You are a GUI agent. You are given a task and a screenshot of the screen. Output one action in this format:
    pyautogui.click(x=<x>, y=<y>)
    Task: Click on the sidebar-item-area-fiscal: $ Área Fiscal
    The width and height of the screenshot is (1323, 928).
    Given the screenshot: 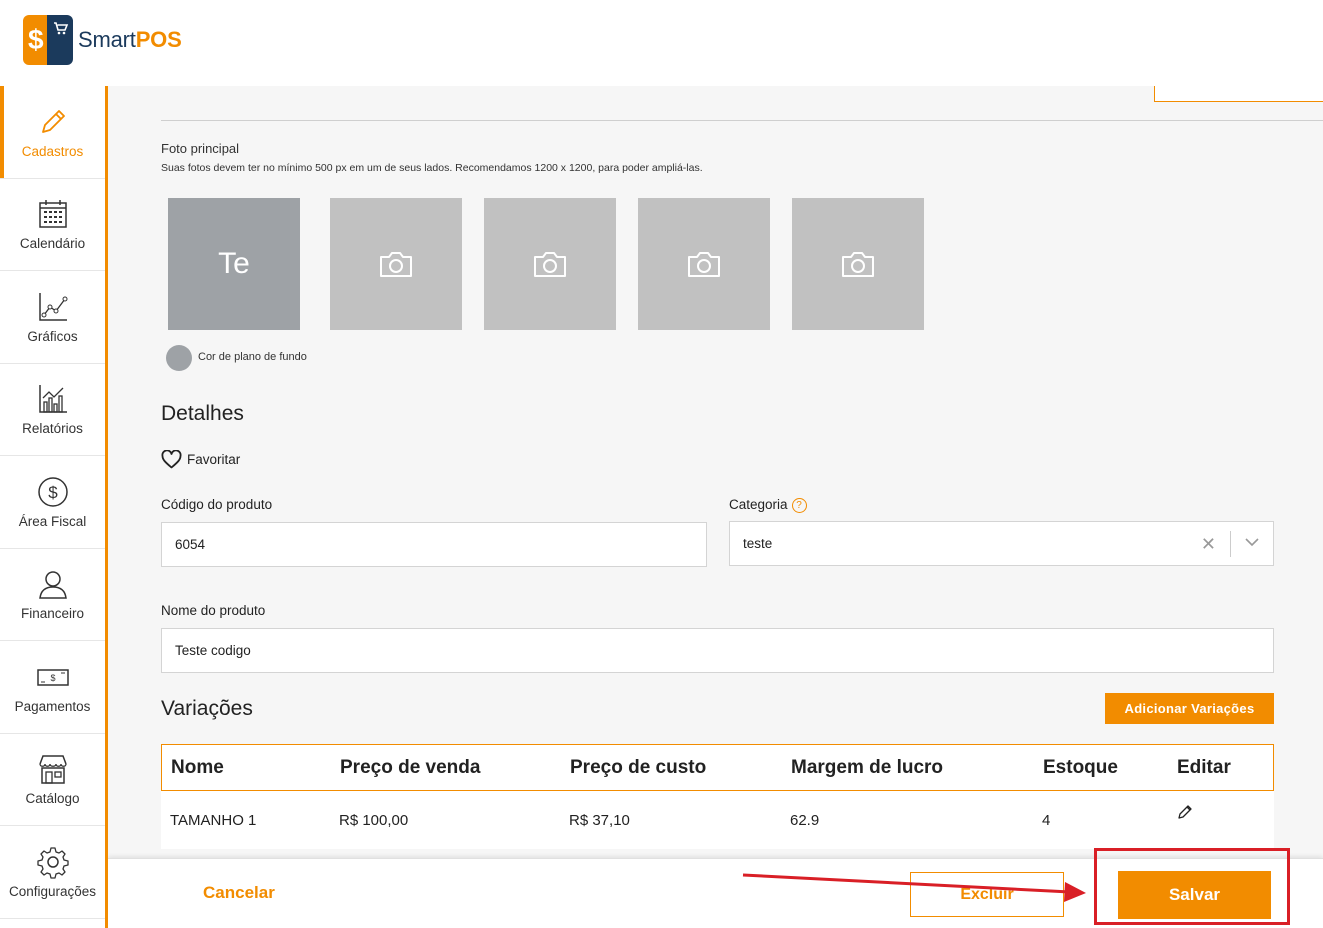 What is the action you would take?
    pyautogui.click(x=52, y=502)
    